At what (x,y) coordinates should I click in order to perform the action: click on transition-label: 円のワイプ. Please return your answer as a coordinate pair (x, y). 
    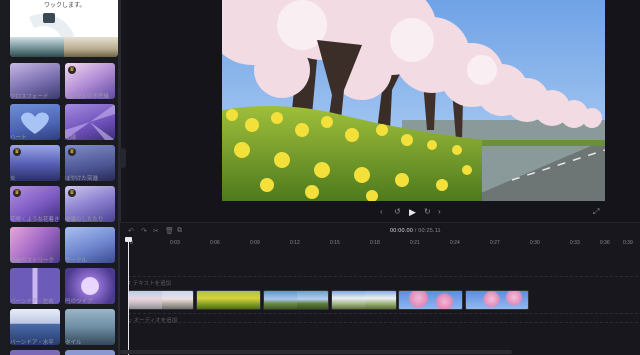
    Looking at the image, I should click on (79, 302).